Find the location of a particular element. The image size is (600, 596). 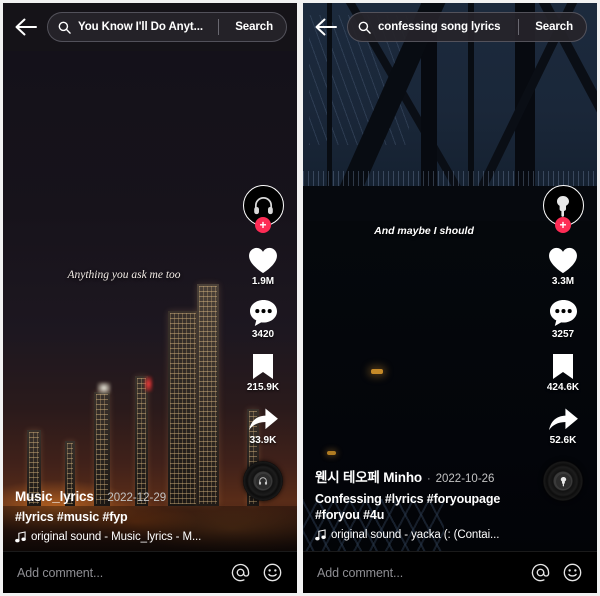

author-username: 웬시 테오페 Minho is located at coordinates (368, 476).